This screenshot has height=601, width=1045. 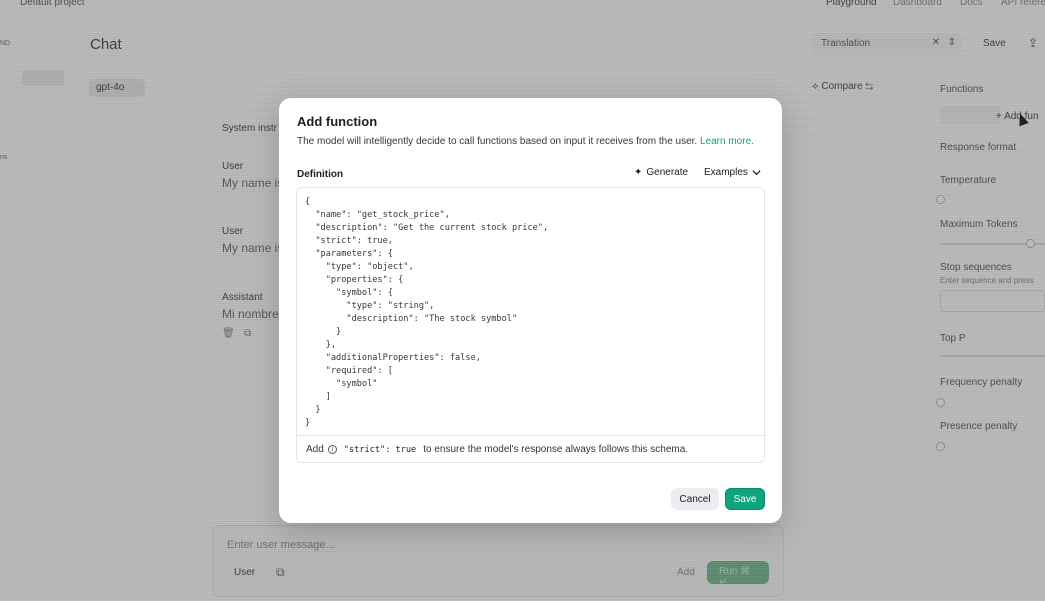 I want to click on info-icon: i, so click(x=332, y=449).